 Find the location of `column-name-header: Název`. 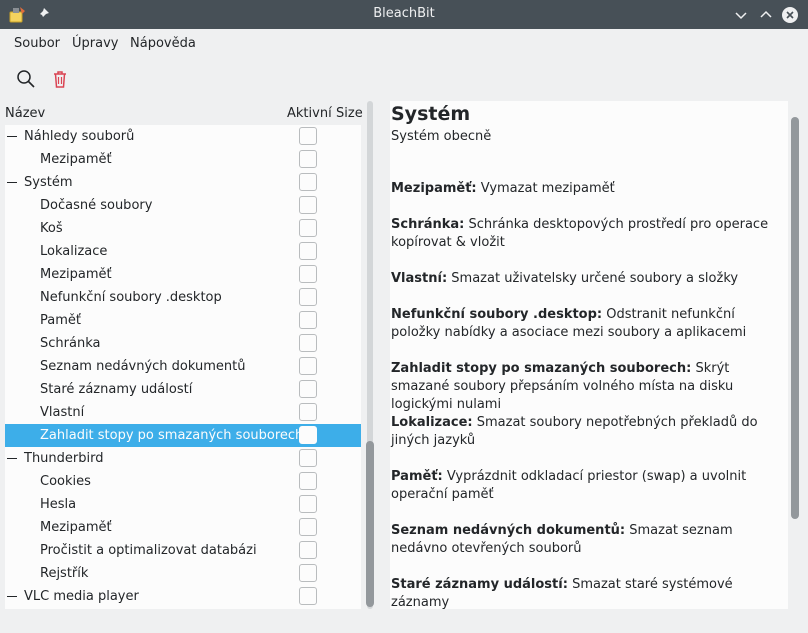

column-name-header: Název is located at coordinates (25, 113).